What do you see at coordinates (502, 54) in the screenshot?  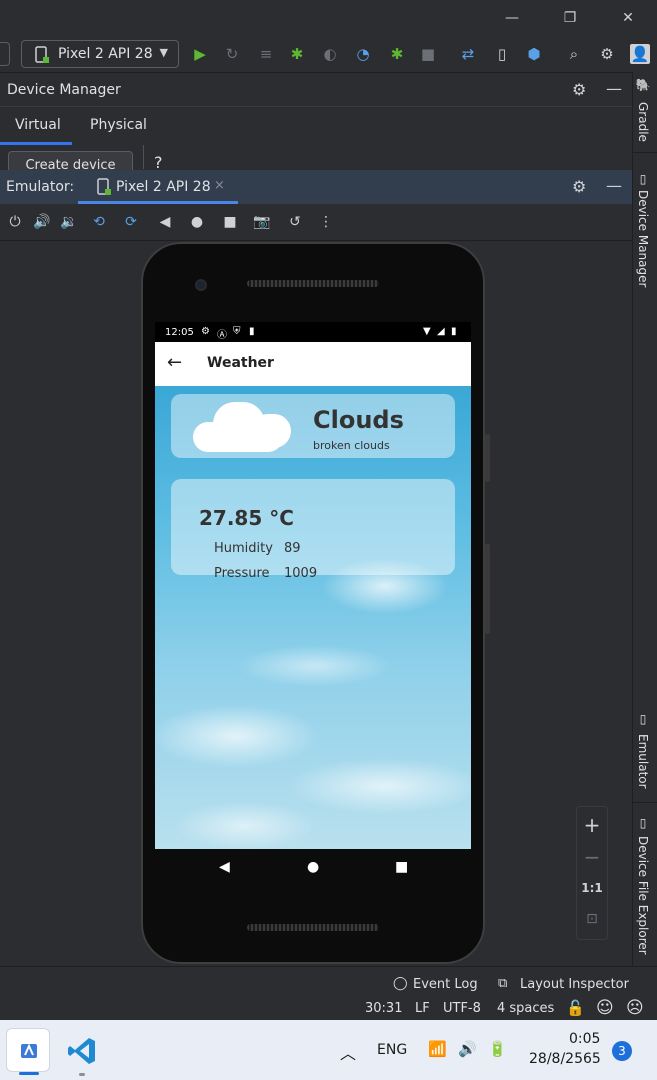 I see `device-manager-icon: ▯` at bounding box center [502, 54].